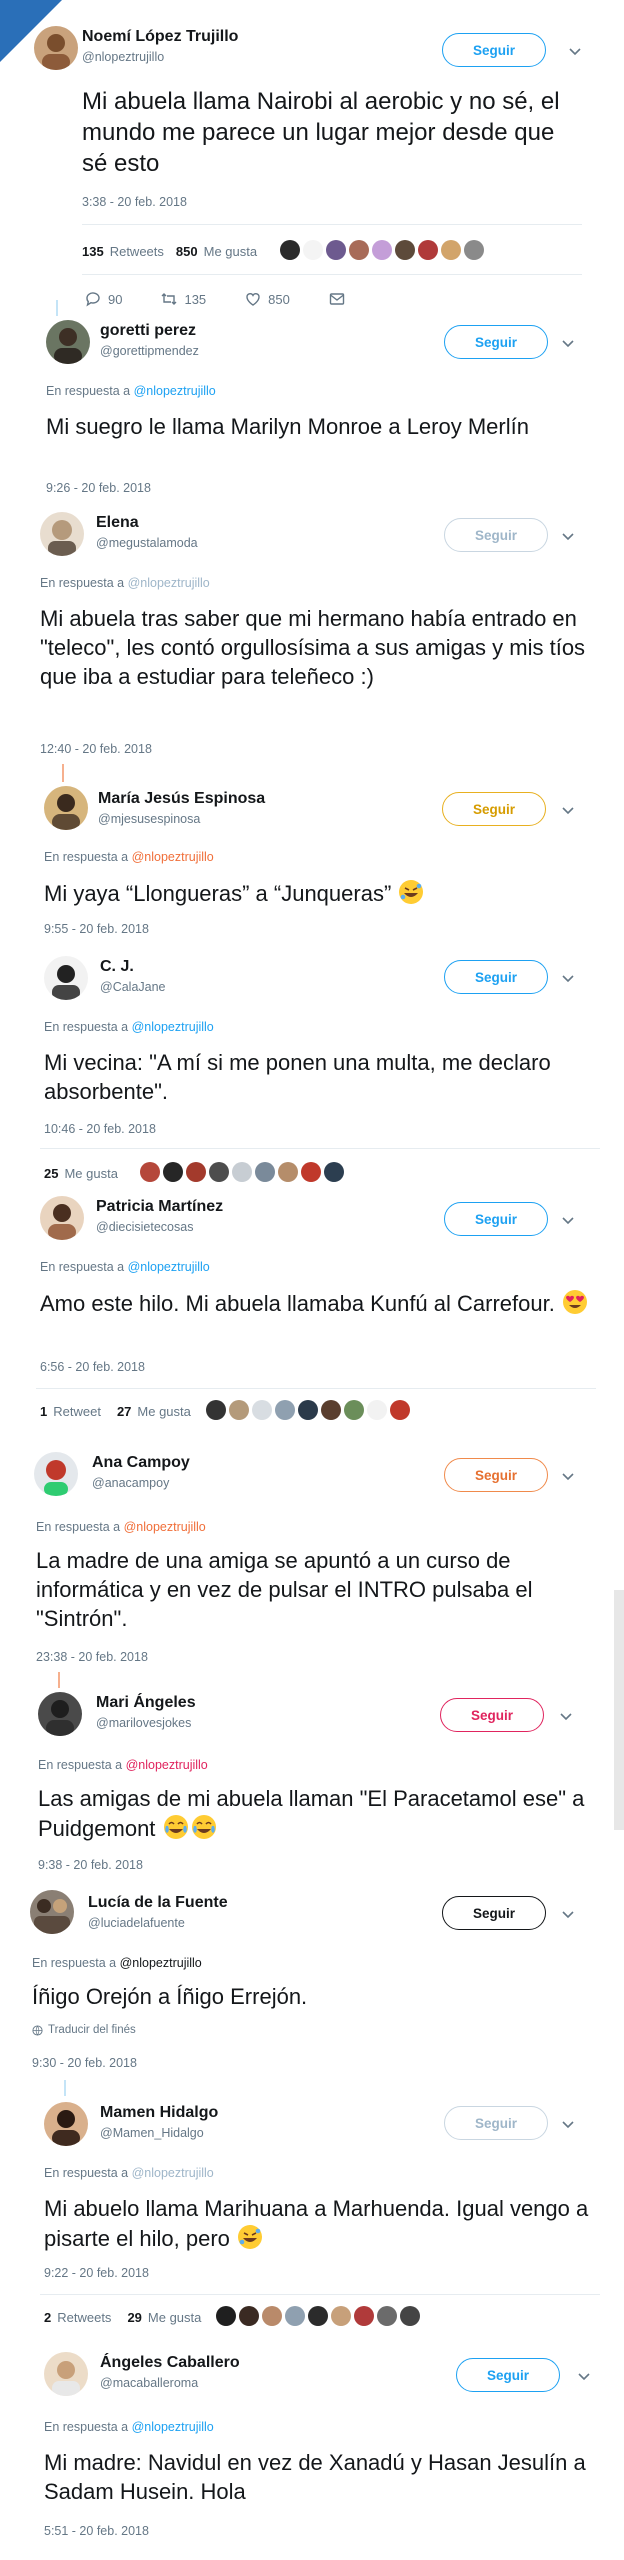 This screenshot has height=2560, width=624. What do you see at coordinates (146, 1703) in the screenshot?
I see `display-name: Mari Ángeles` at bounding box center [146, 1703].